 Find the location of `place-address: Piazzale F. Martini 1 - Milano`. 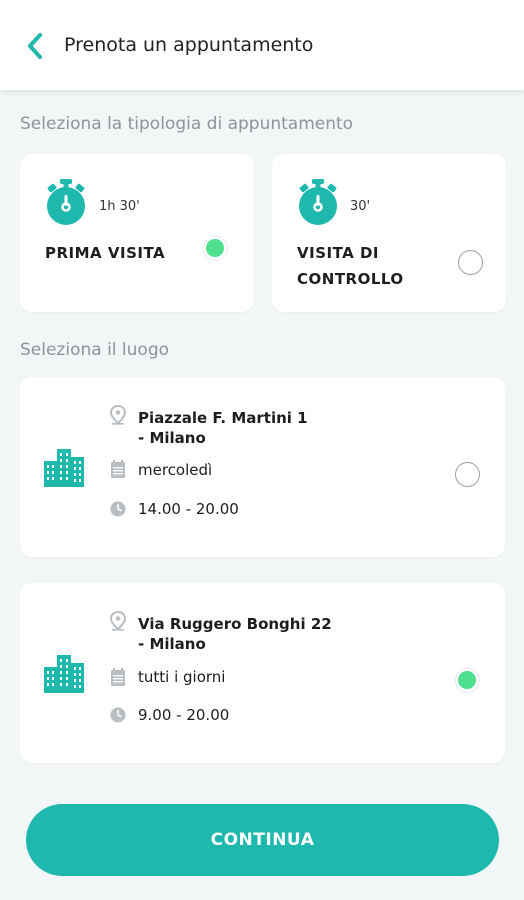

place-address: Piazzale F. Martini 1 - Milano is located at coordinates (223, 428).